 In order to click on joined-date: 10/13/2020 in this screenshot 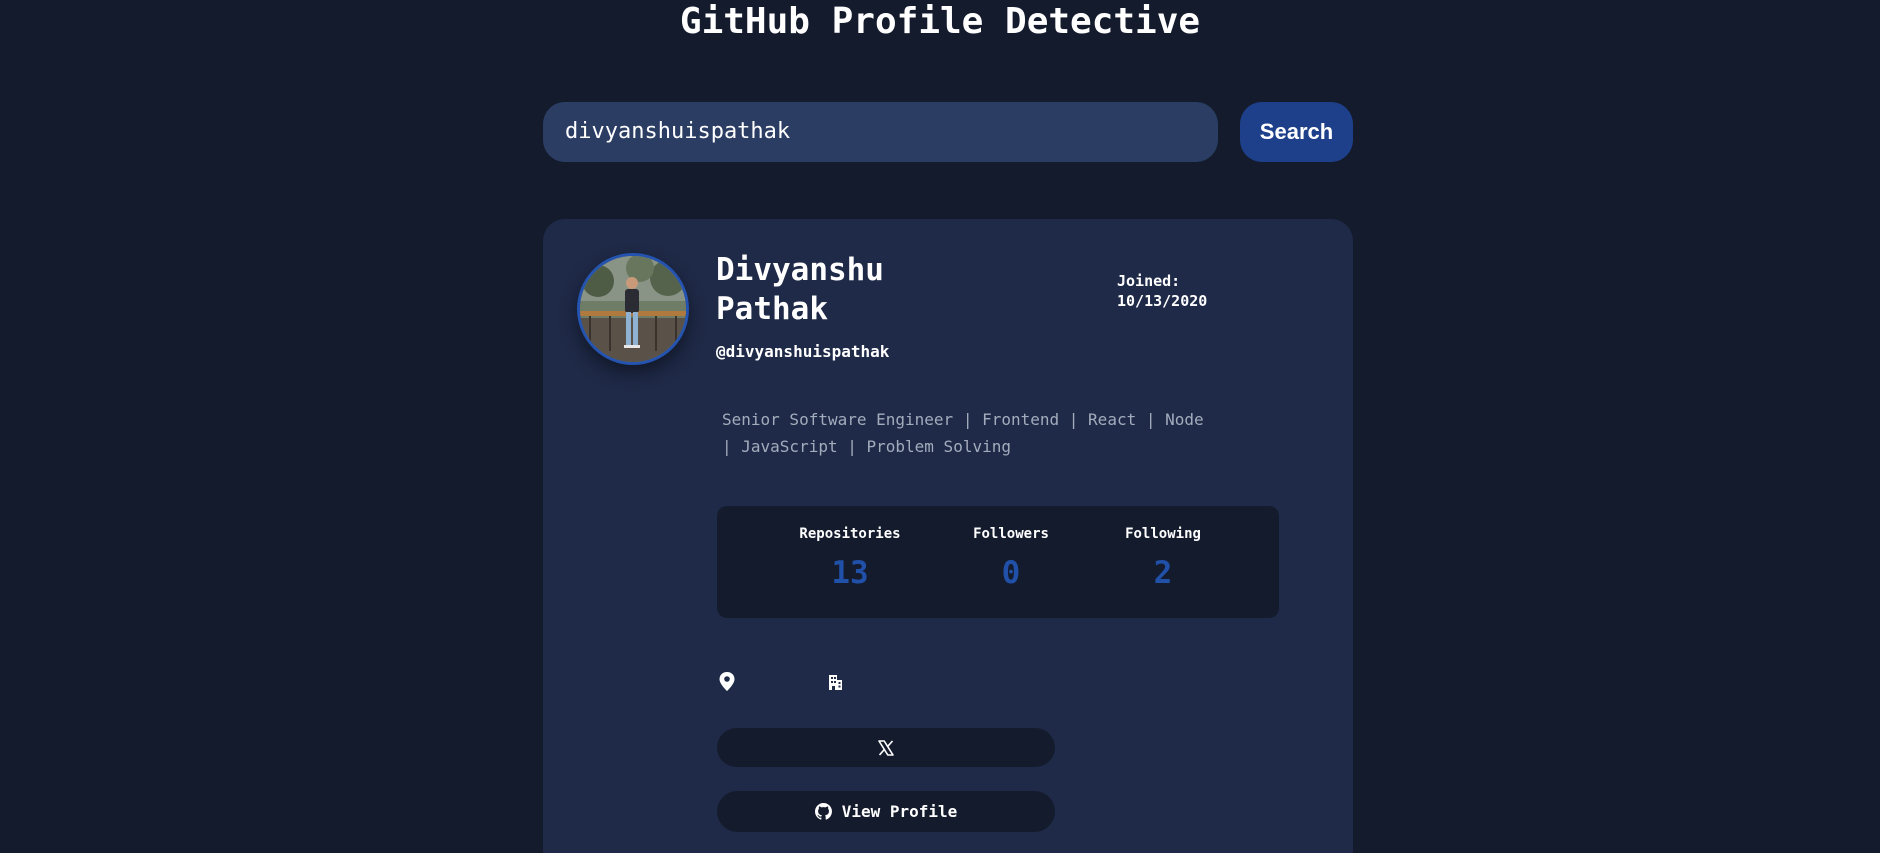, I will do `click(1162, 301)`.